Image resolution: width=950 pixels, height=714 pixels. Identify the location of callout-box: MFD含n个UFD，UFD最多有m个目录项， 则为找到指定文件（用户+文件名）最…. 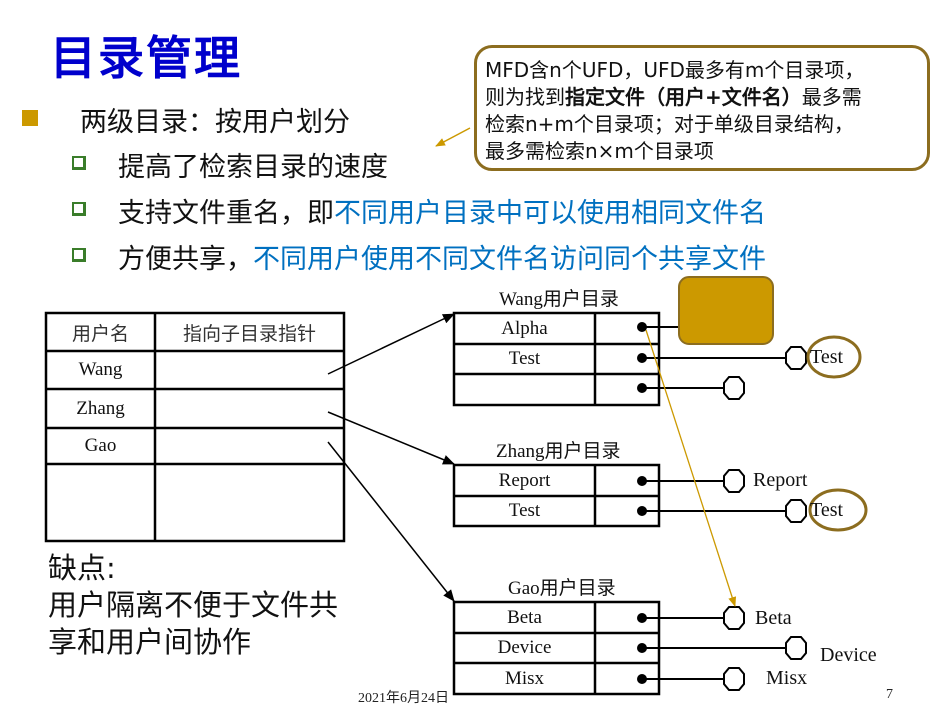
(702, 108).